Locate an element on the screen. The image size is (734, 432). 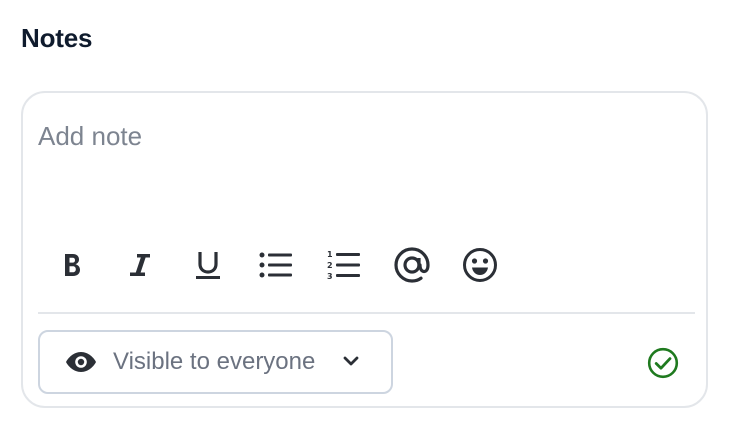
visibility-selected-value: Visible to everyone is located at coordinates (214, 361).